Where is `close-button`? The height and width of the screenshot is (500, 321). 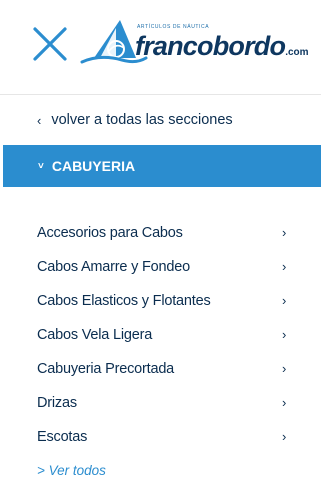 close-button is located at coordinates (50, 44).